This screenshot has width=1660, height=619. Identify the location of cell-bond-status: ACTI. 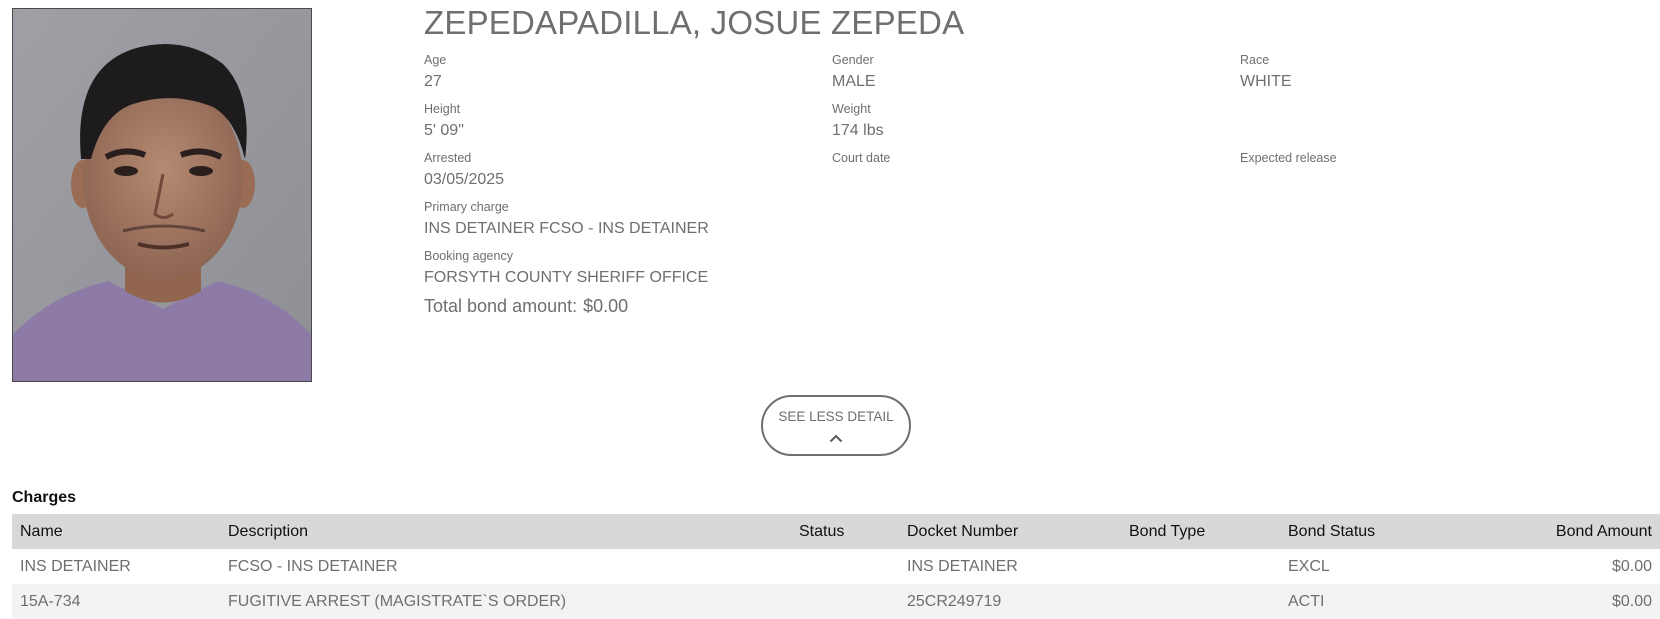
(1370, 601).